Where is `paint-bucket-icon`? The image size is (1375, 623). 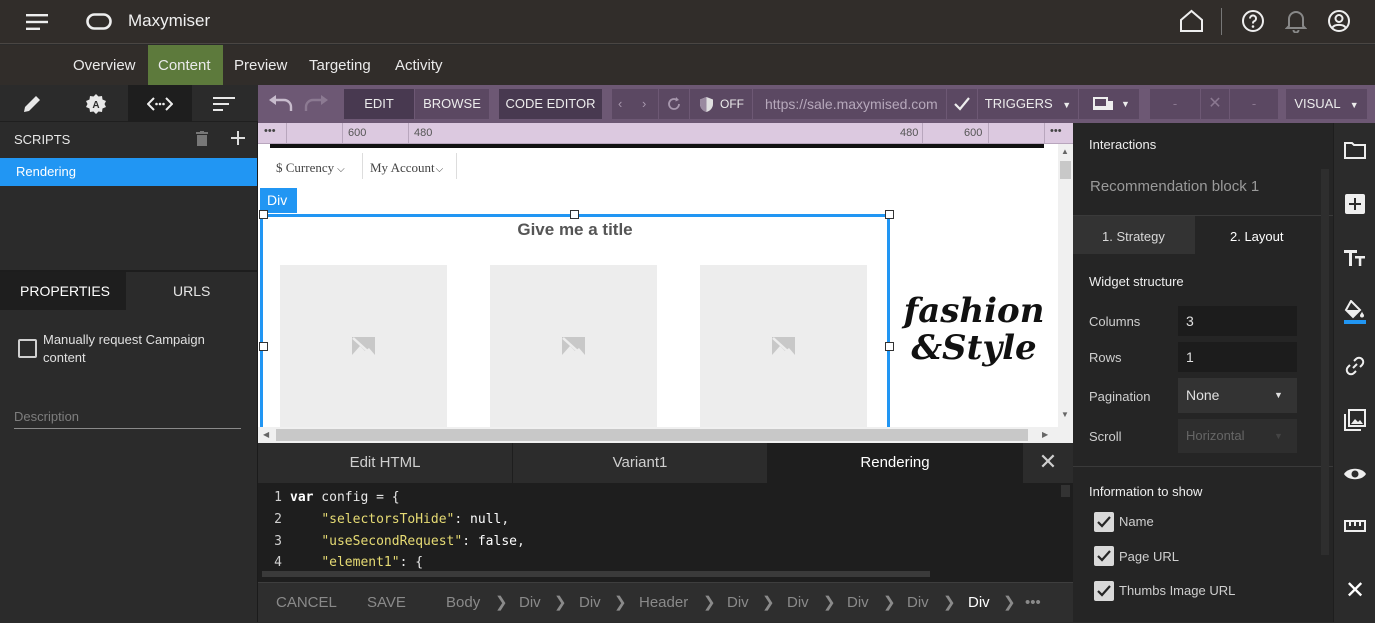 paint-bucket-icon is located at coordinates (1354, 312).